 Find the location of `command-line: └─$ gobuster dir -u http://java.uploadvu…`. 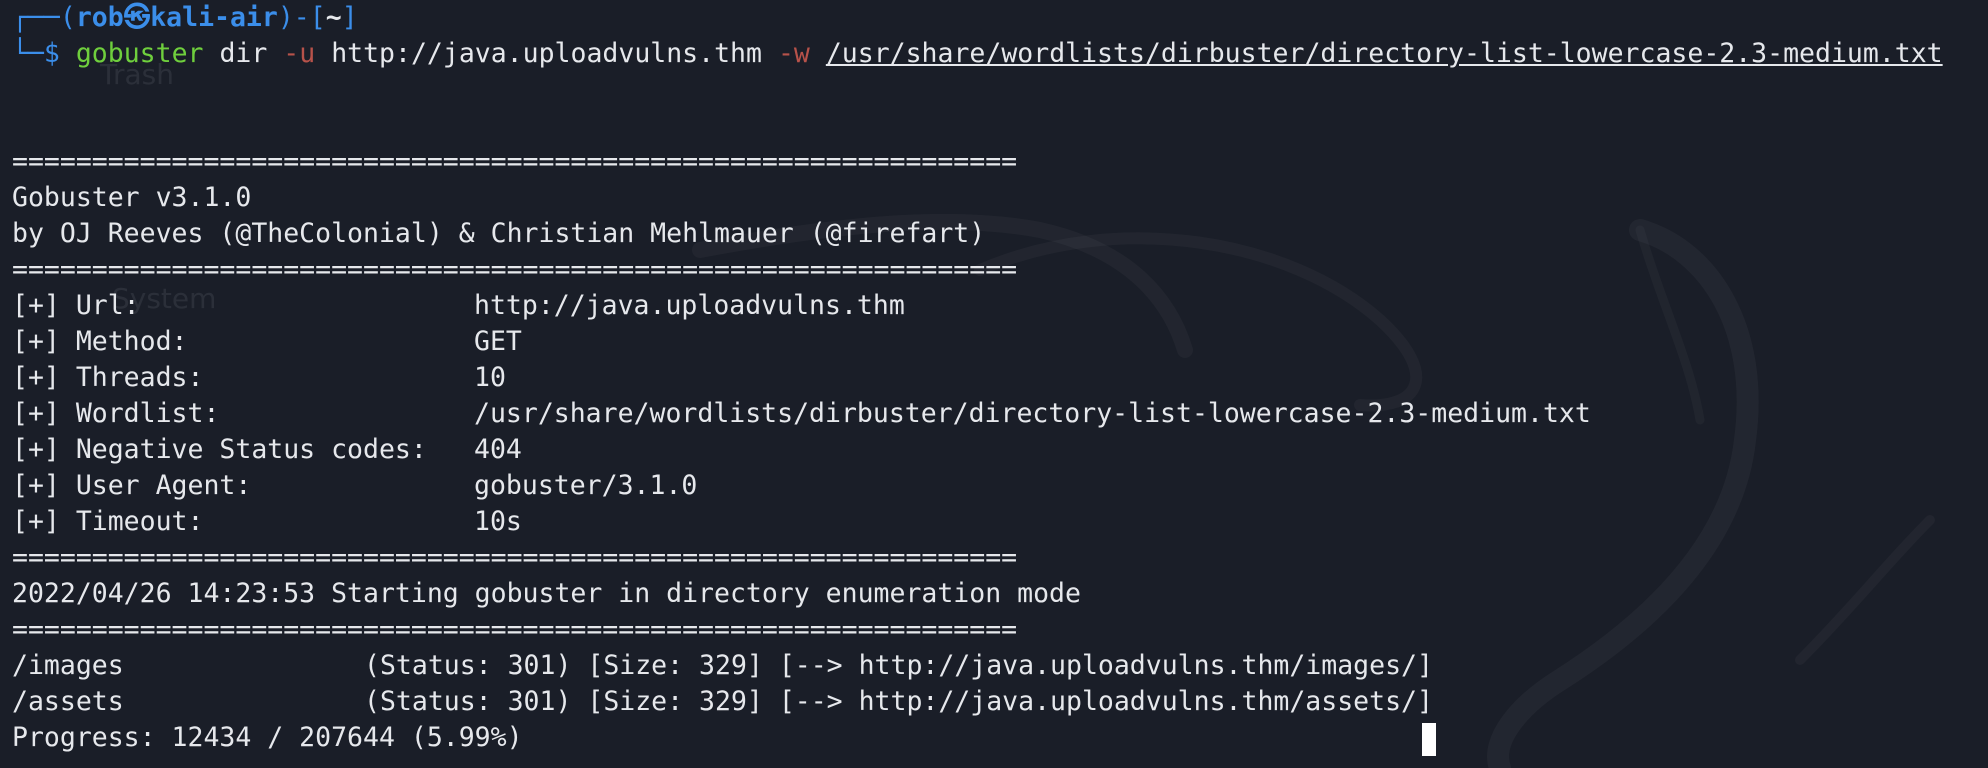

command-line: └─$ gobuster dir -u http://java.uploadvu… is located at coordinates (1000, 54).